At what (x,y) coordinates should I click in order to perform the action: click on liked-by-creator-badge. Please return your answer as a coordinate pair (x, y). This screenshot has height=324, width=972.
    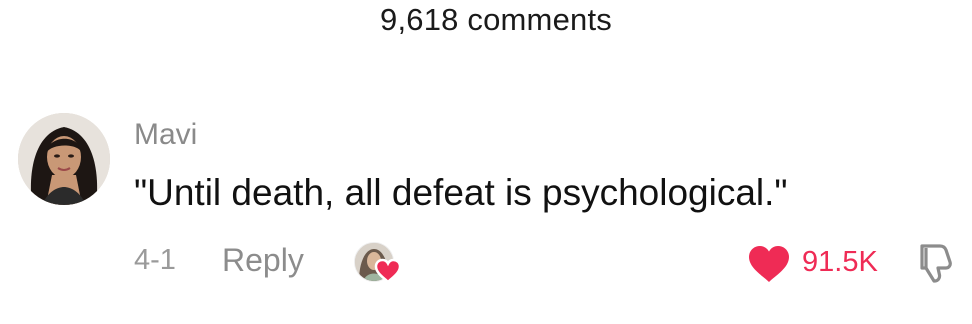
    Looking at the image, I should click on (380, 263).